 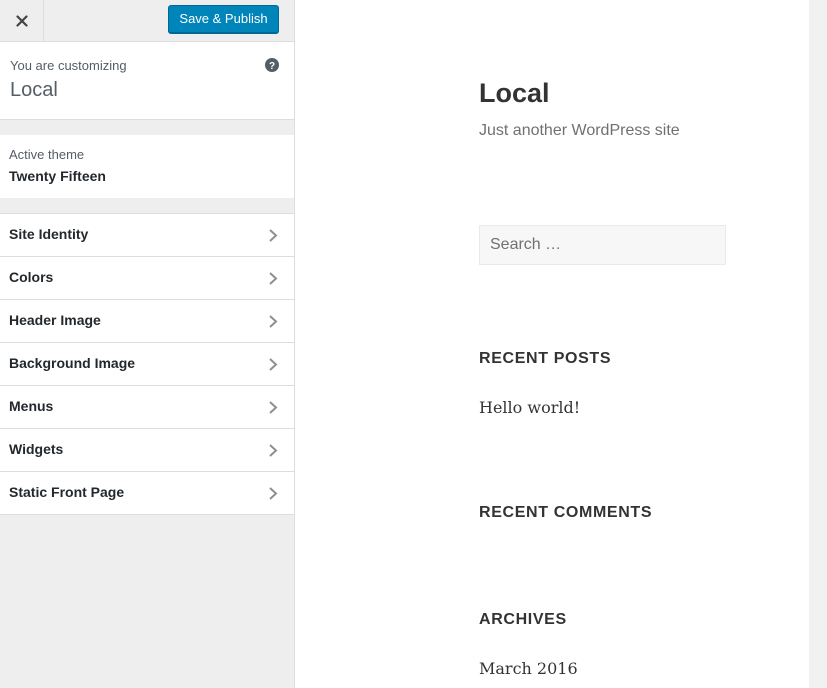 What do you see at coordinates (545, 358) in the screenshot?
I see `recent-posts-heading: RECENT POSTS` at bounding box center [545, 358].